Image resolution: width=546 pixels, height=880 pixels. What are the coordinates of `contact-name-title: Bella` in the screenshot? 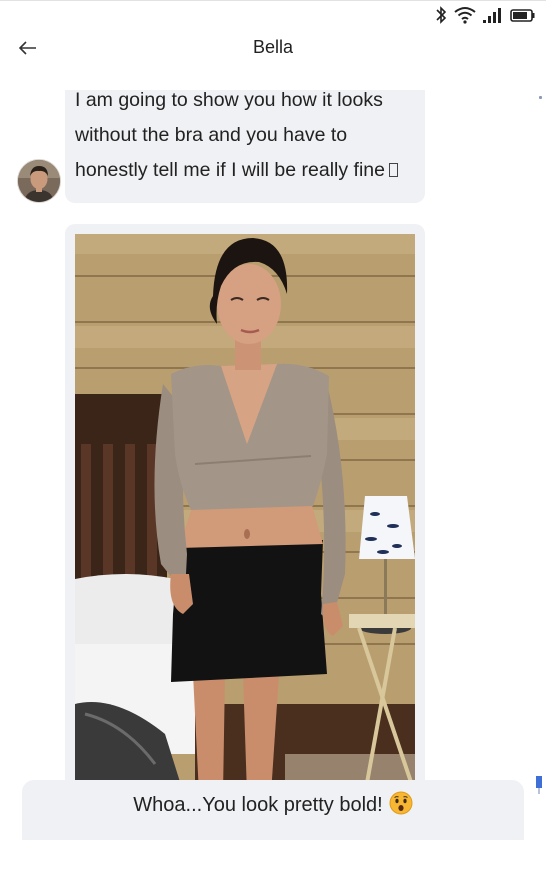 It's located at (273, 47).